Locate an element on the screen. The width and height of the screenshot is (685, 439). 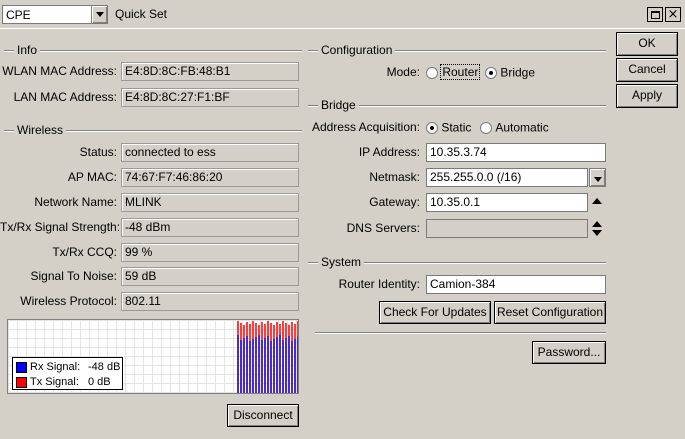
wireless-group-title: Wireless is located at coordinates (40, 130).